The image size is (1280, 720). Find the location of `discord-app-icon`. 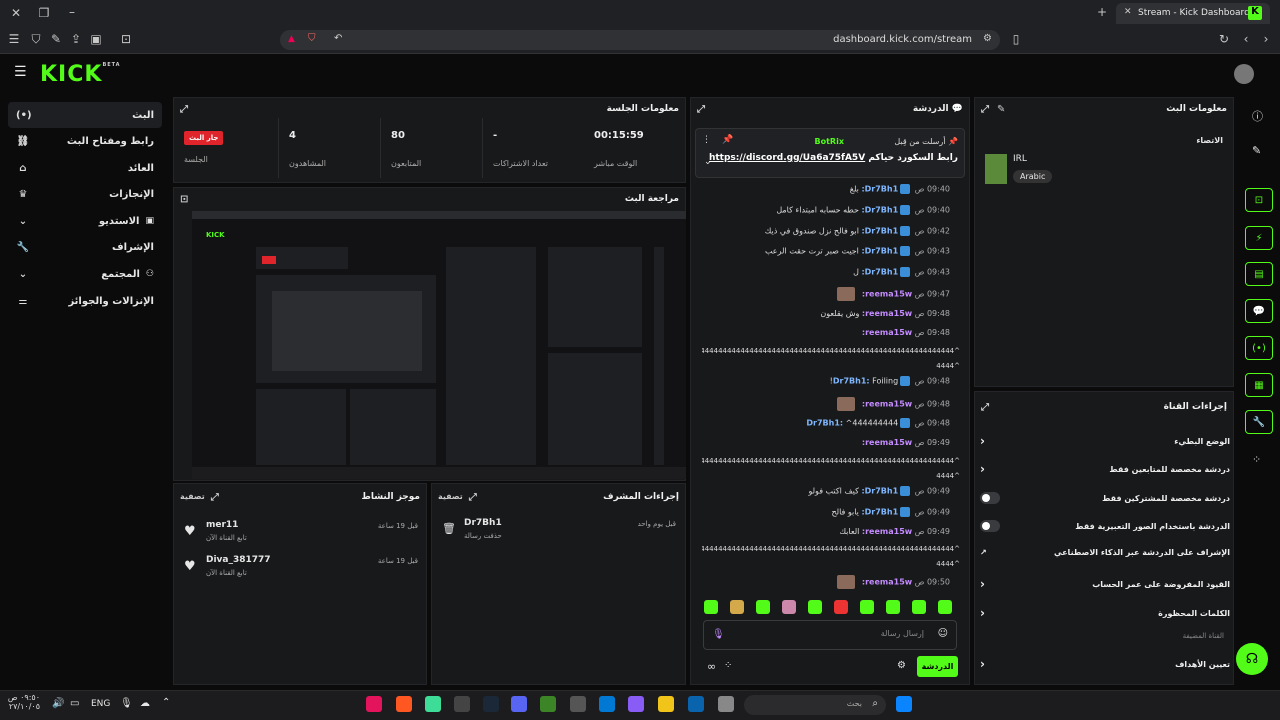

discord-app-icon is located at coordinates (519, 704).